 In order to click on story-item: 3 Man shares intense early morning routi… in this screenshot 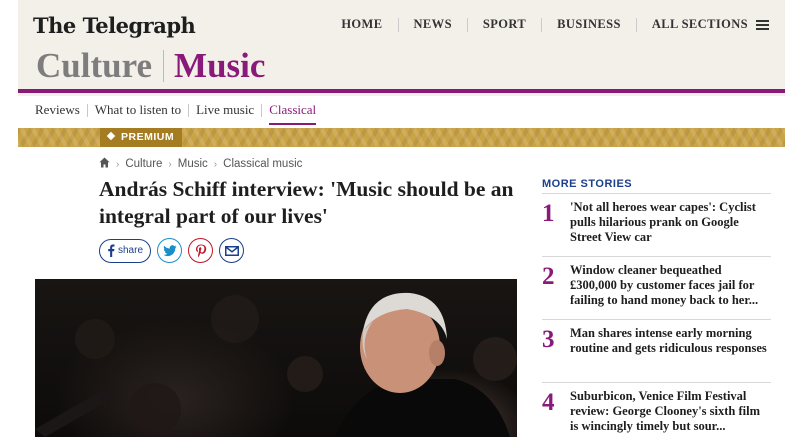, I will do `click(656, 350)`.